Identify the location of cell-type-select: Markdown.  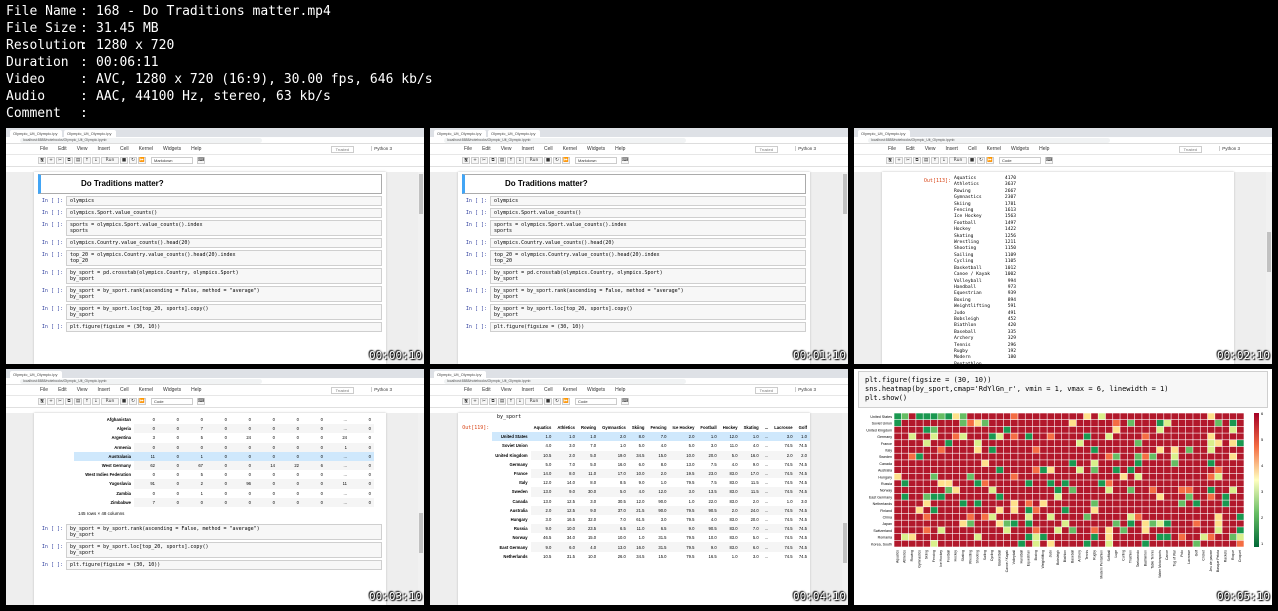
(172, 160).